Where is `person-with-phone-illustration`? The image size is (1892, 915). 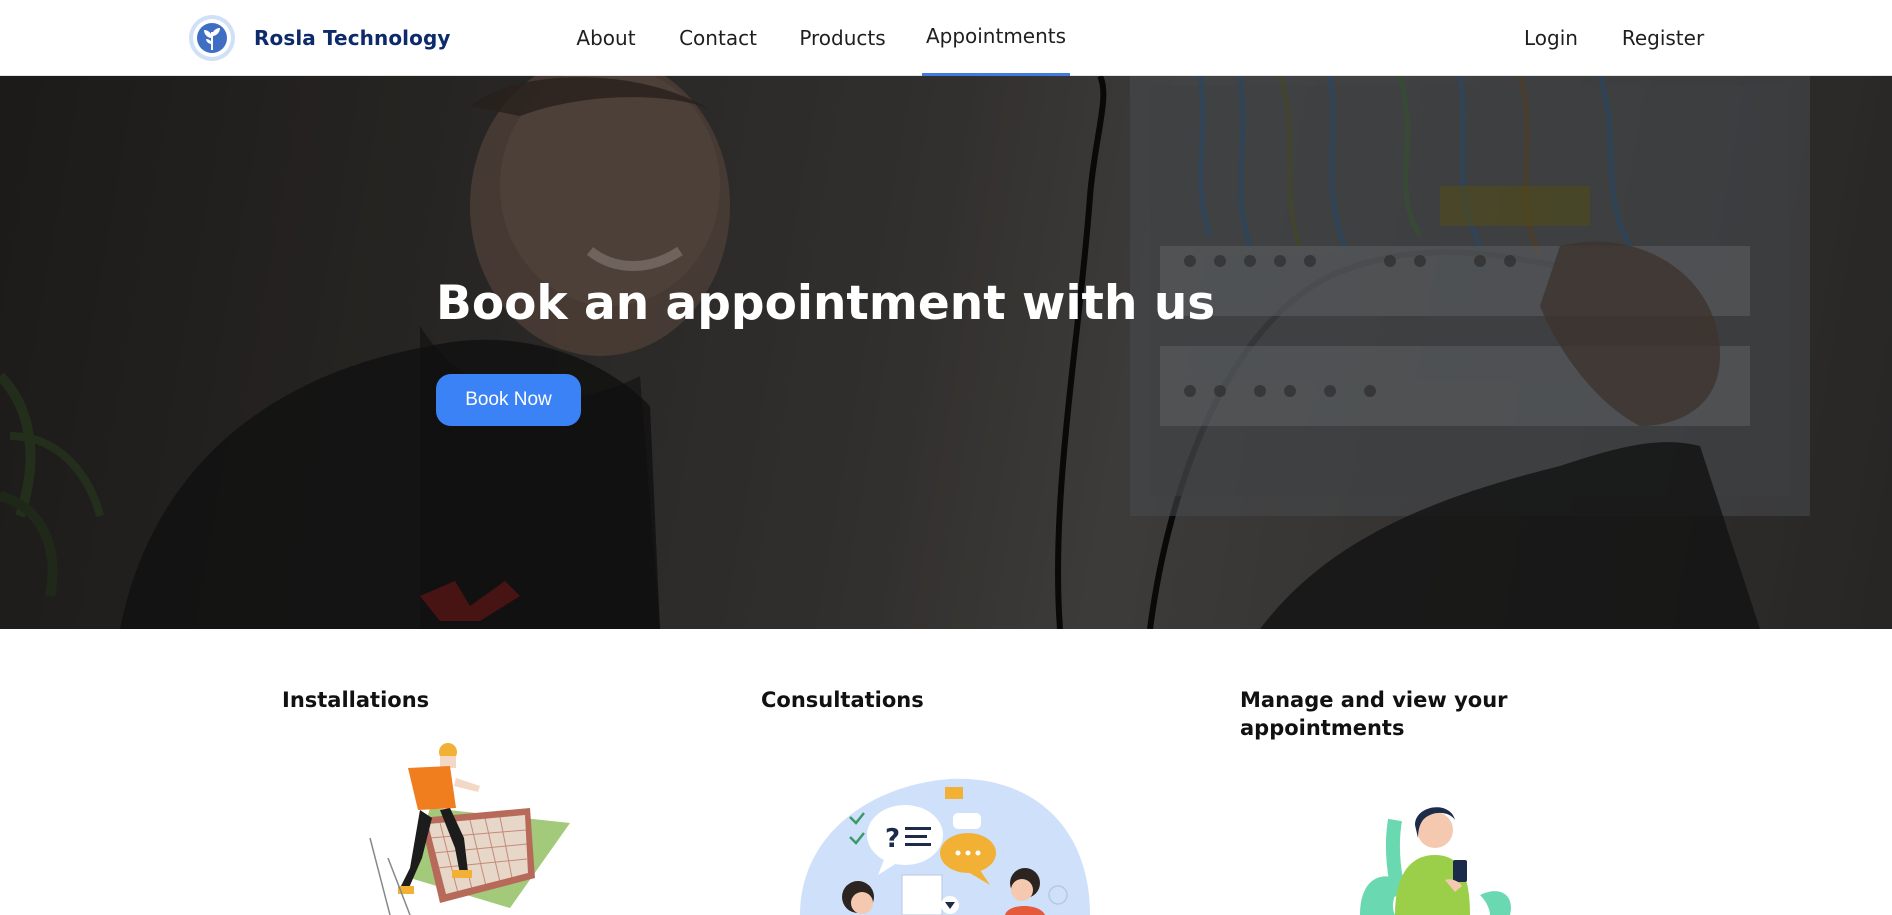 person-with-phone-illustration is located at coordinates (1435, 861).